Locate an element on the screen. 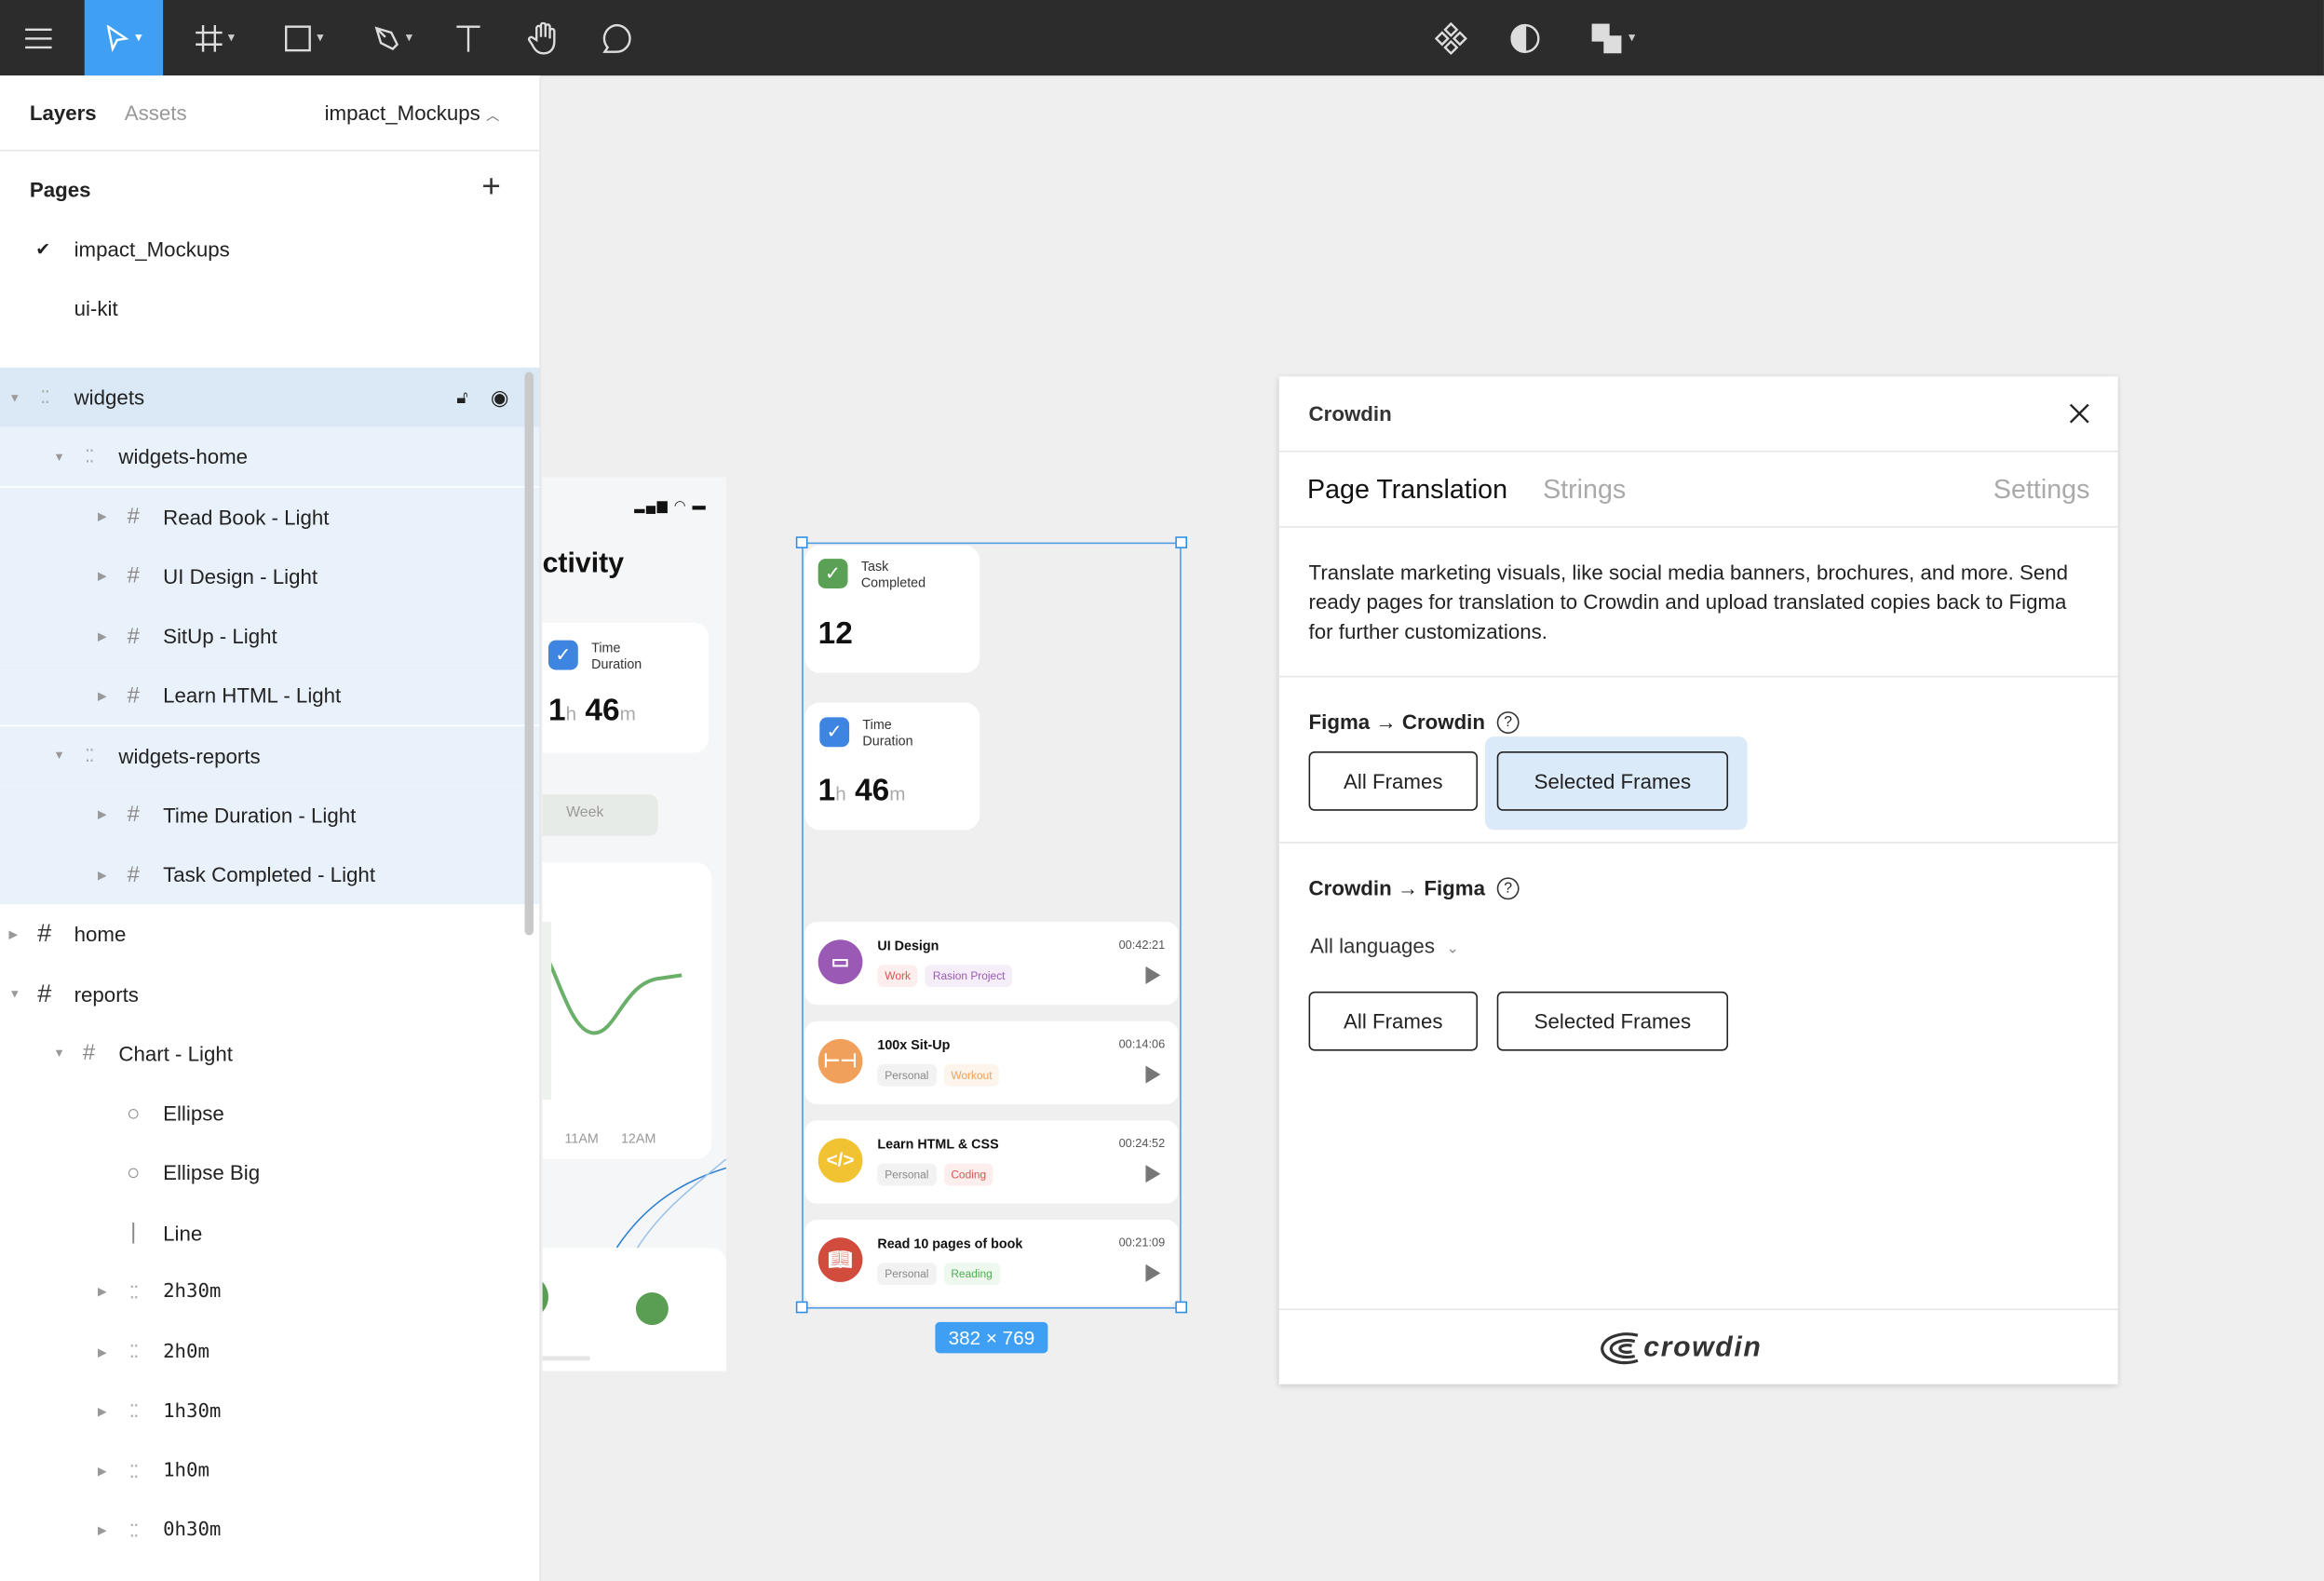 The image size is (2324, 1581). file-page-switcher: impact_Mockups ︿ is located at coordinates (413, 112).